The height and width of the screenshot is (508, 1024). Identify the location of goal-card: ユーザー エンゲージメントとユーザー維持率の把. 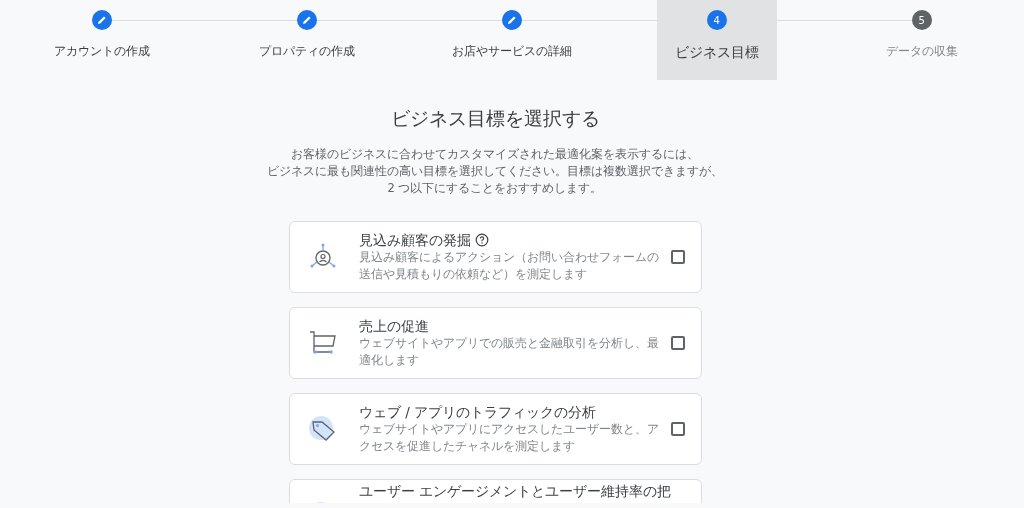
(495, 491).